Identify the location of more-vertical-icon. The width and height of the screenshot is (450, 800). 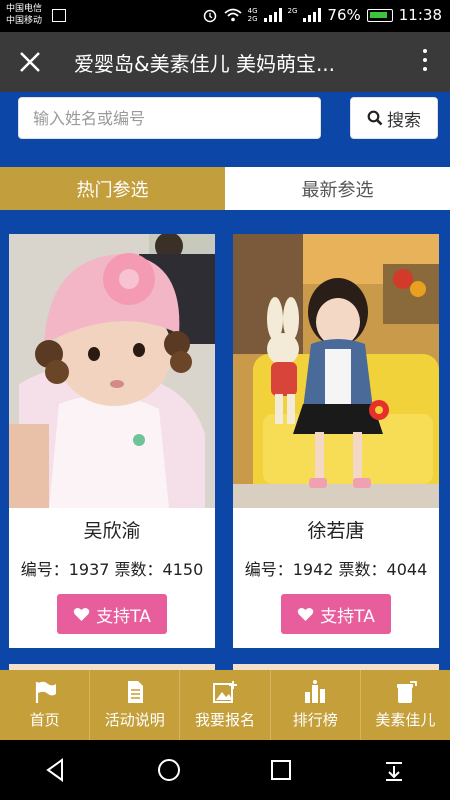
(425, 51).